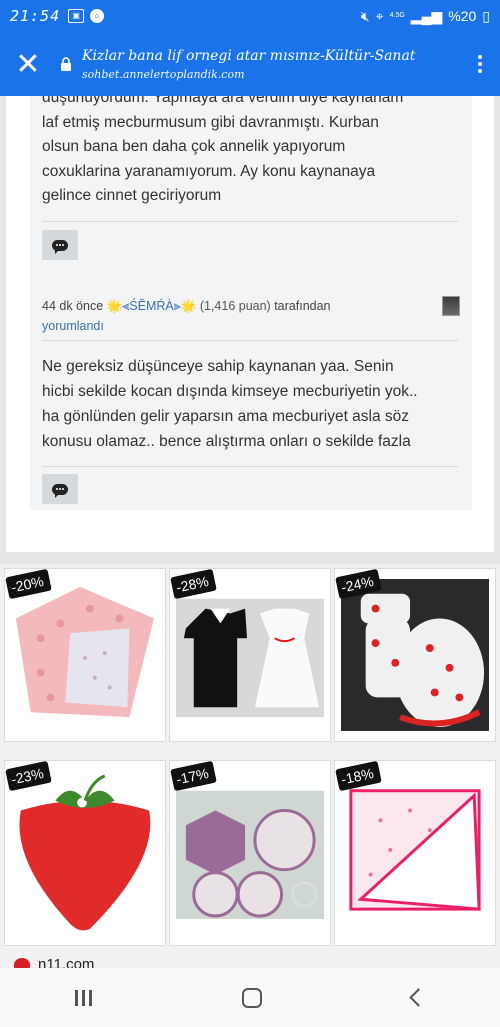 This screenshot has width=500, height=1027. Describe the element at coordinates (302, 306) in the screenshot. I see `by-label: tarafından` at that location.